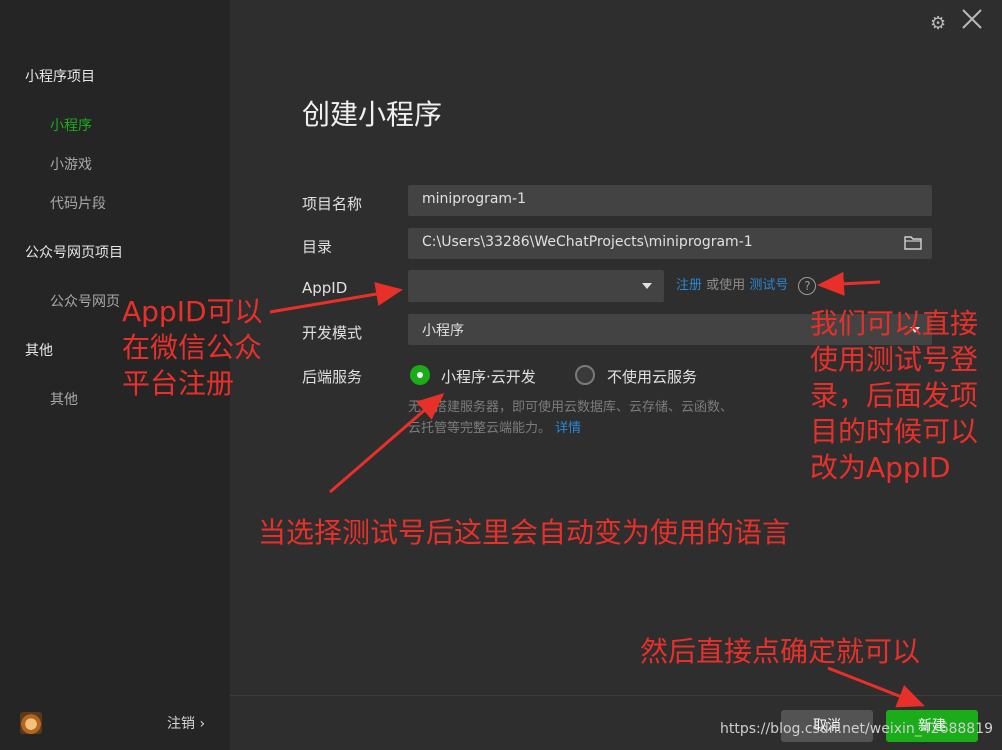 The image size is (1002, 750). I want to click on sidebar-item-miniprogram: 小程序, so click(71, 125).